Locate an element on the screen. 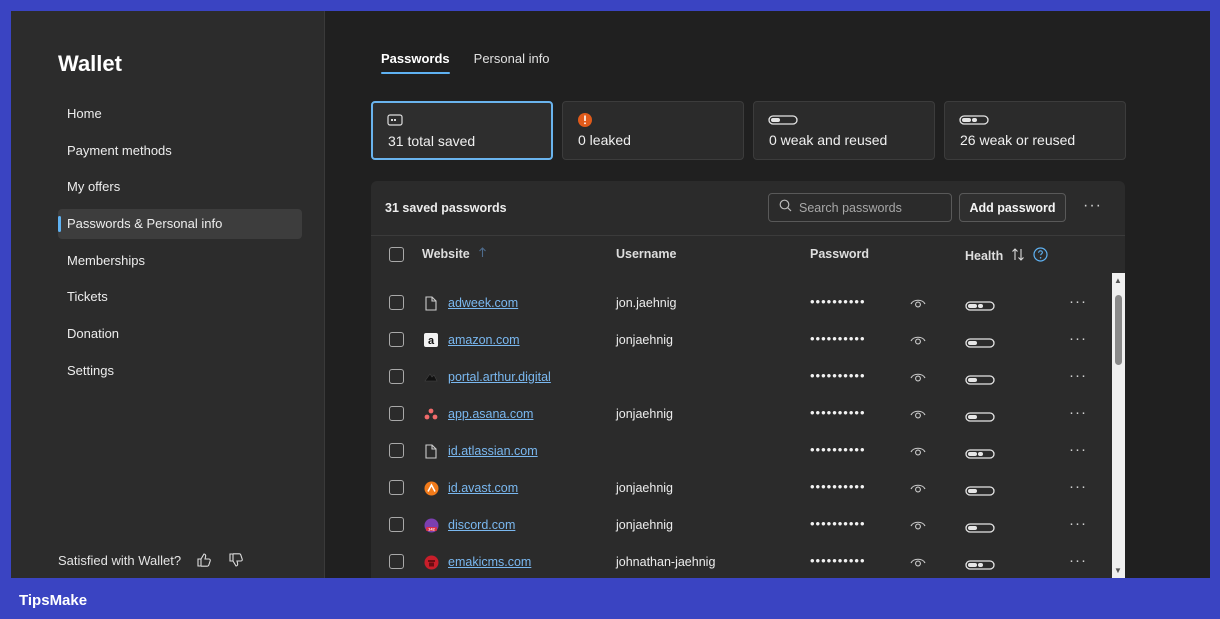 Image resolution: width=1220 pixels, height=619 pixels. scrollbar: ▲ ▼ is located at coordinates (1118, 425).